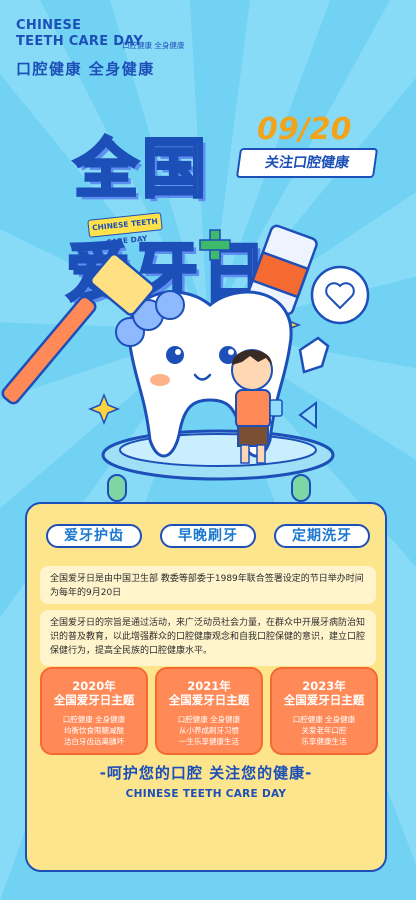 The image size is (416, 900). Describe the element at coordinates (206, 773) in the screenshot. I see `footer-slogan: -呵护您的口腔 关注您的健康-` at that location.